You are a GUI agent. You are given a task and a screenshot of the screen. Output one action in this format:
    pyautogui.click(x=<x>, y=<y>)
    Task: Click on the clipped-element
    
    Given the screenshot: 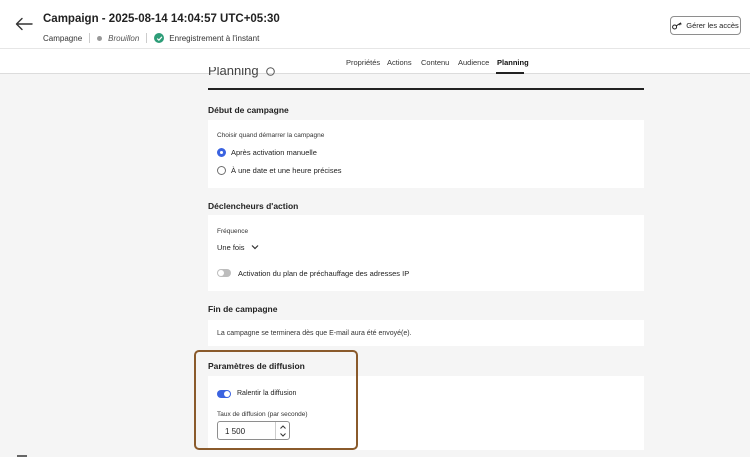 What is the action you would take?
    pyautogui.click(x=23, y=454)
    